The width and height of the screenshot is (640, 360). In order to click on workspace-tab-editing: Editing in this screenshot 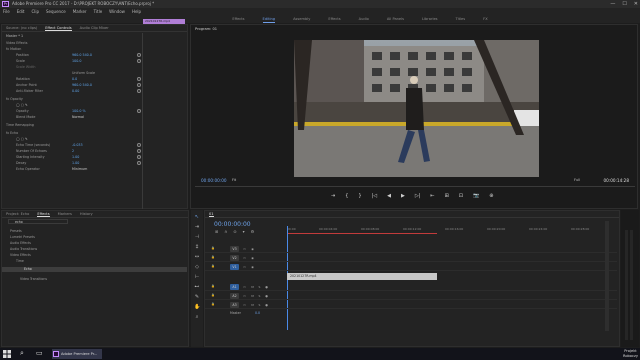, I will do `click(269, 19)`.